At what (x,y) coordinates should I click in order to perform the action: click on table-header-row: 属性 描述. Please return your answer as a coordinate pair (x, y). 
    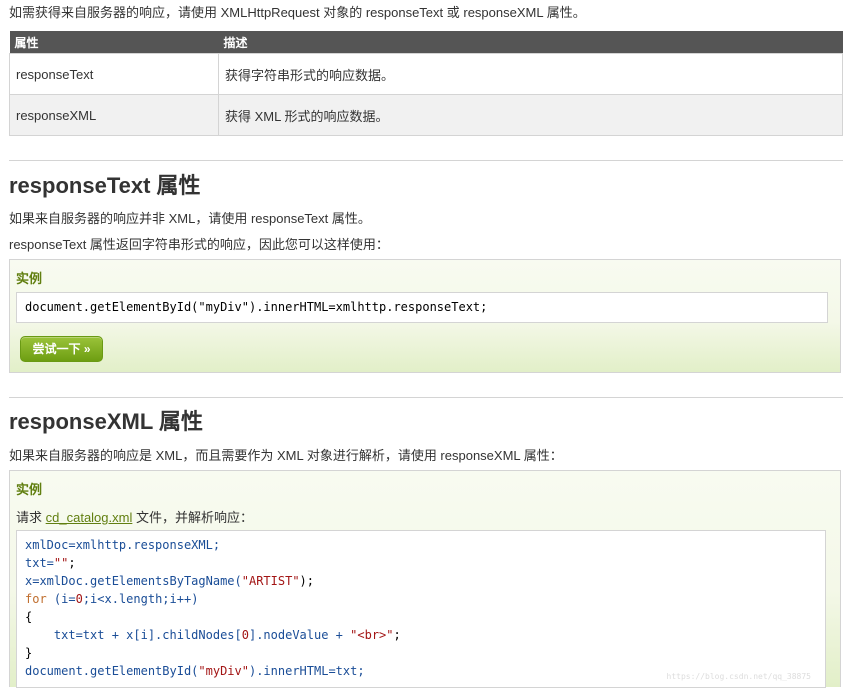
    Looking at the image, I should click on (426, 42).